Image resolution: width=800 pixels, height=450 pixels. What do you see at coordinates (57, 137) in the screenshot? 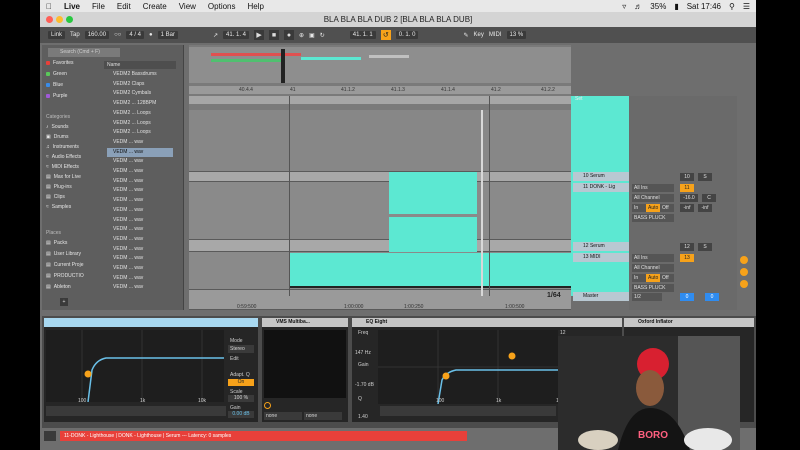
I see `category-drums: ▣ Drums` at bounding box center [57, 137].